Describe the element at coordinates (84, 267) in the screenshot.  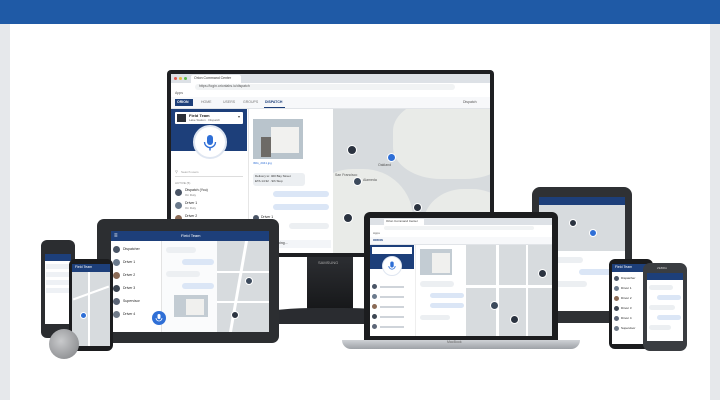
I see `phone-header-title: Field Team` at that location.